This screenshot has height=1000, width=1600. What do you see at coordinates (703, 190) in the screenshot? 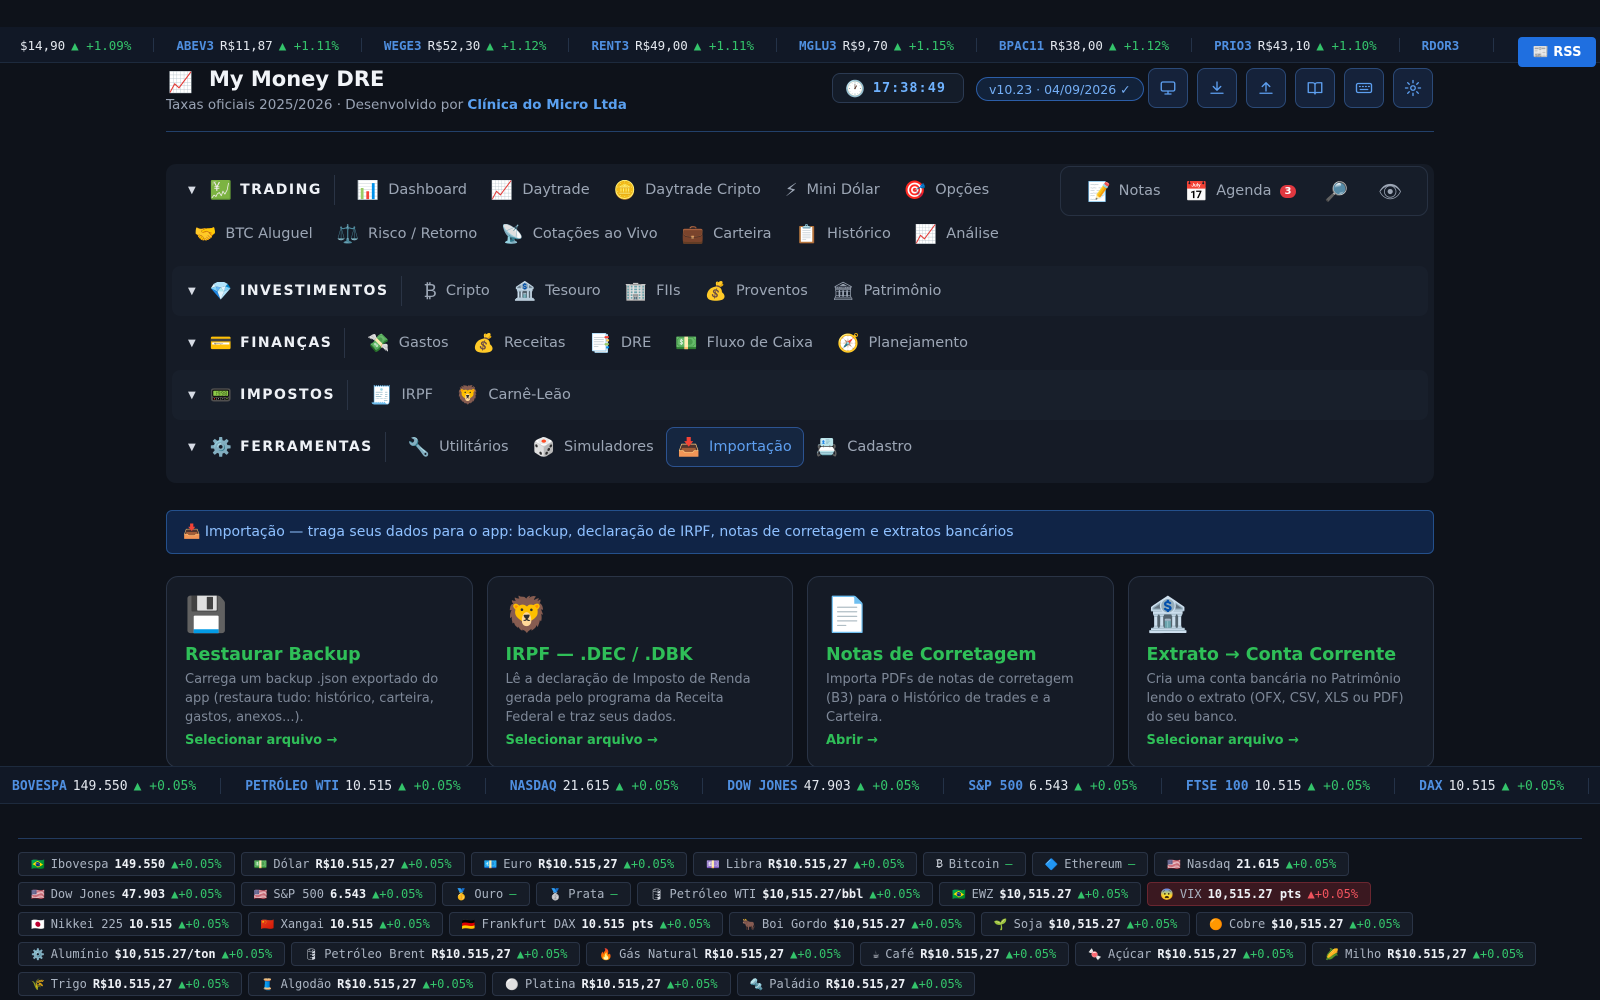
I see `nav-item-label: Daytrade Cripto` at bounding box center [703, 190].